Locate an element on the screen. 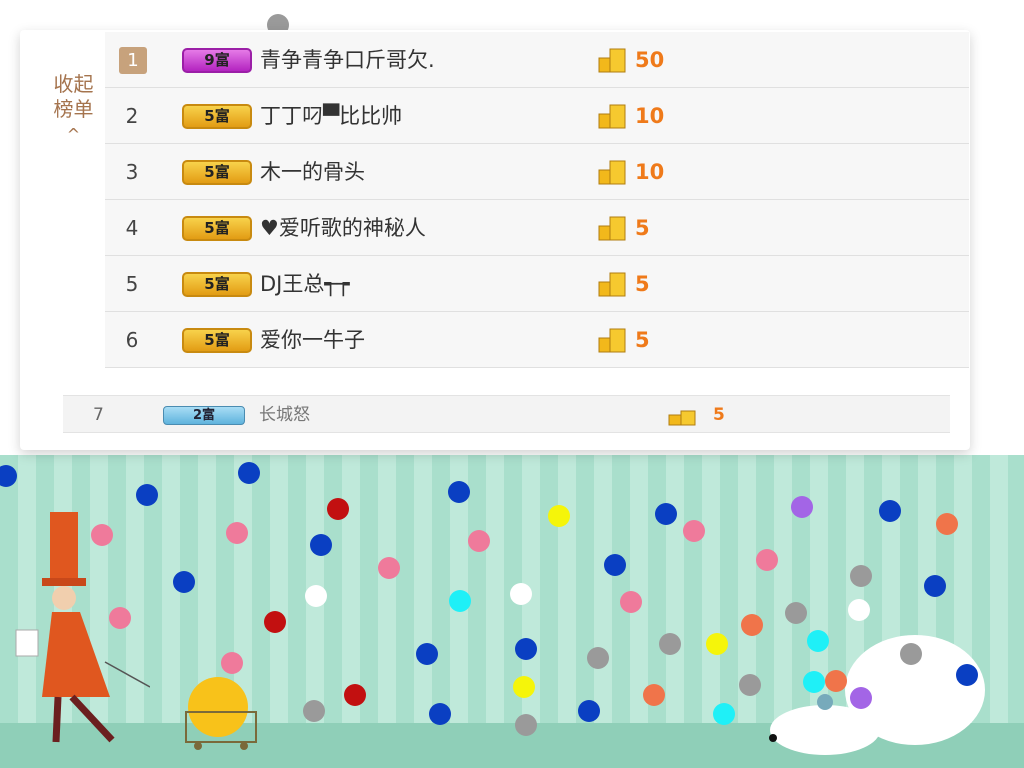 This screenshot has width=1024, height=768. rank-number: 1 is located at coordinates (133, 60).